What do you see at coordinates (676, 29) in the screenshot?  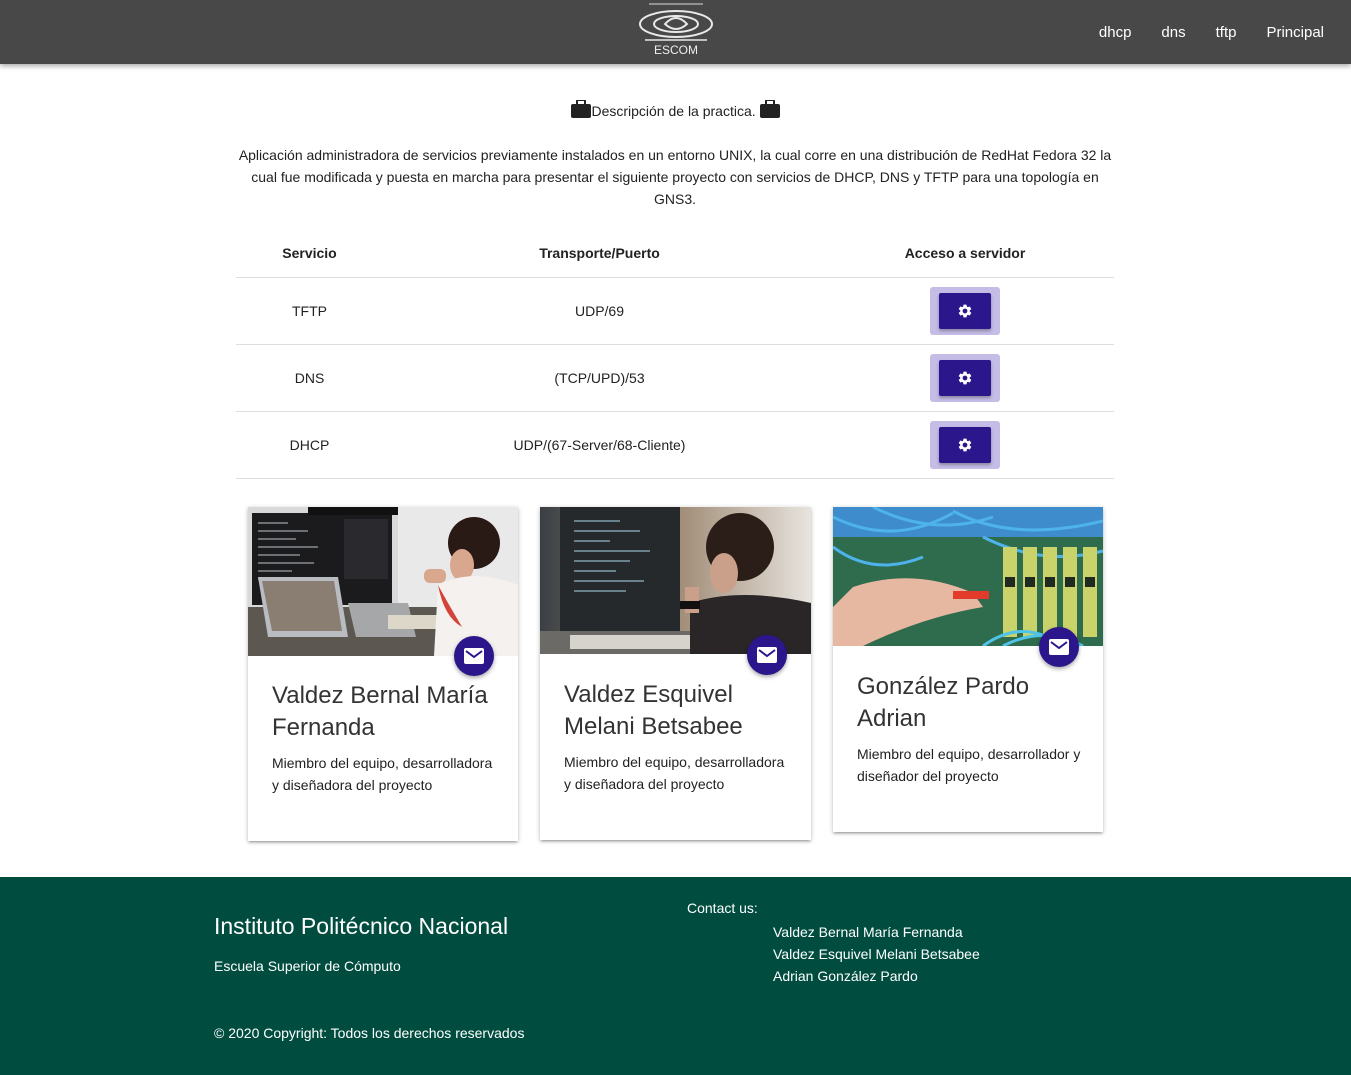 I see `escom-logo: ESCOM` at bounding box center [676, 29].